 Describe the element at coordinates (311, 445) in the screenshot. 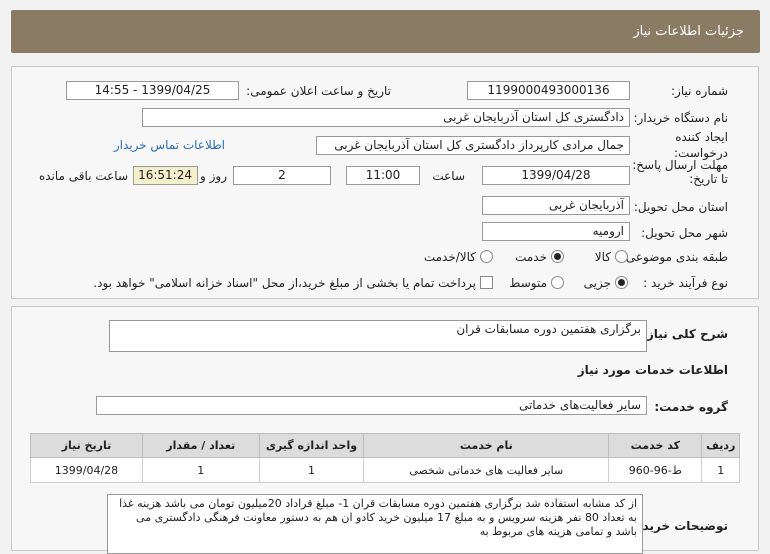

I see `col-unit: واحد اندازه گیری` at that location.